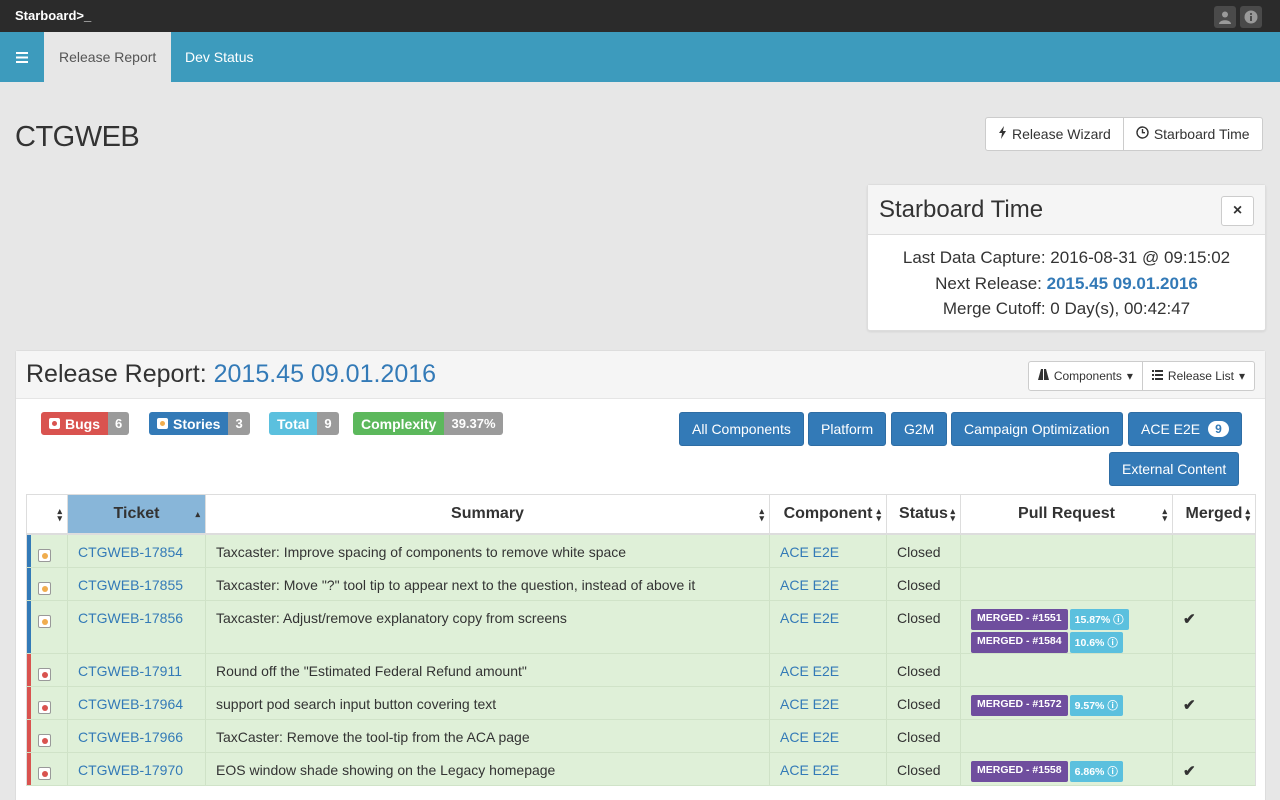 The height and width of the screenshot is (800, 1280). Describe the element at coordinates (137, 736) in the screenshot. I see `ticket-link: CTGWEB-17966` at that location.